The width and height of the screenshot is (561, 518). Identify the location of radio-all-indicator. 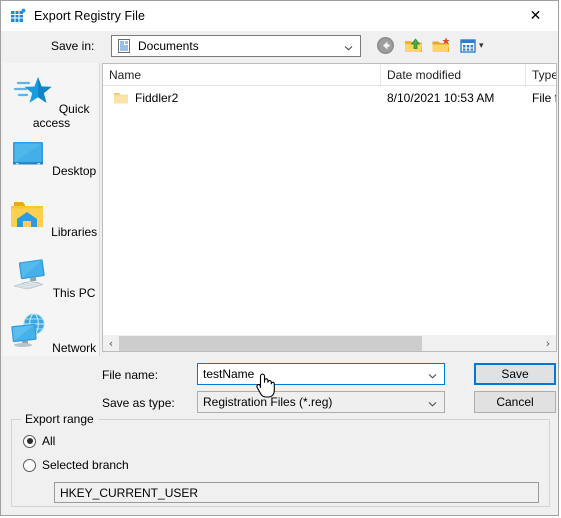
(29, 441).